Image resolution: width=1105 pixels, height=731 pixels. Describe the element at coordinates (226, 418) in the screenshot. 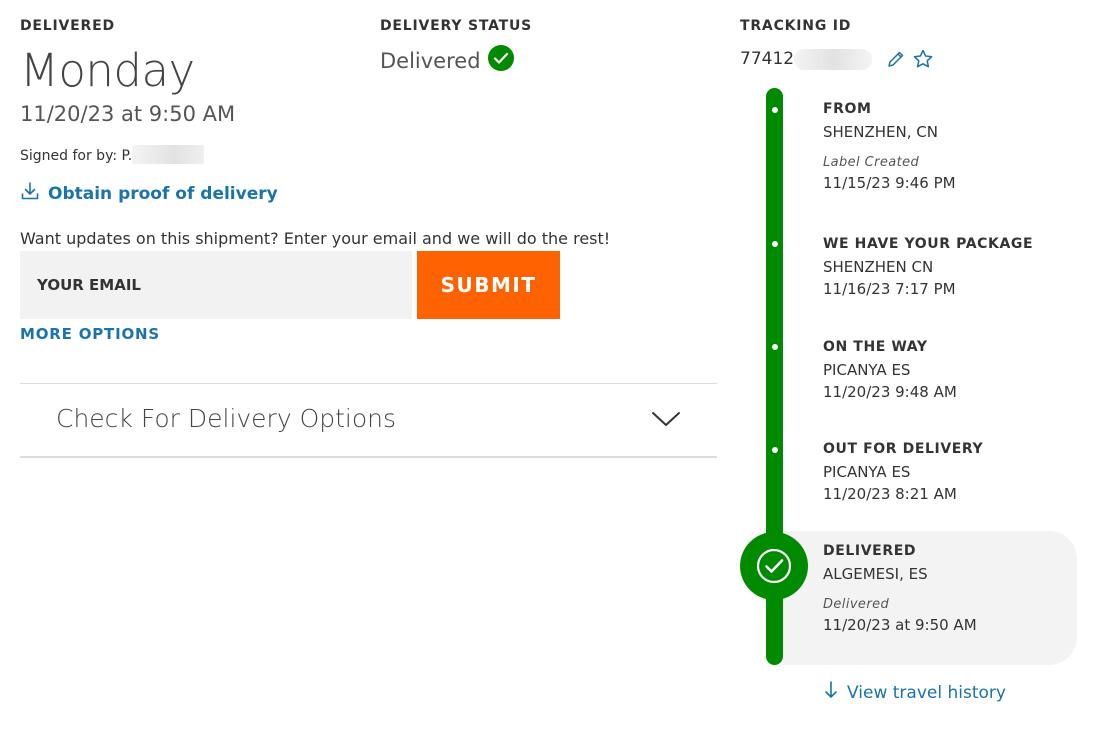

I see `accordion-title: Check For Delivery Options` at that location.